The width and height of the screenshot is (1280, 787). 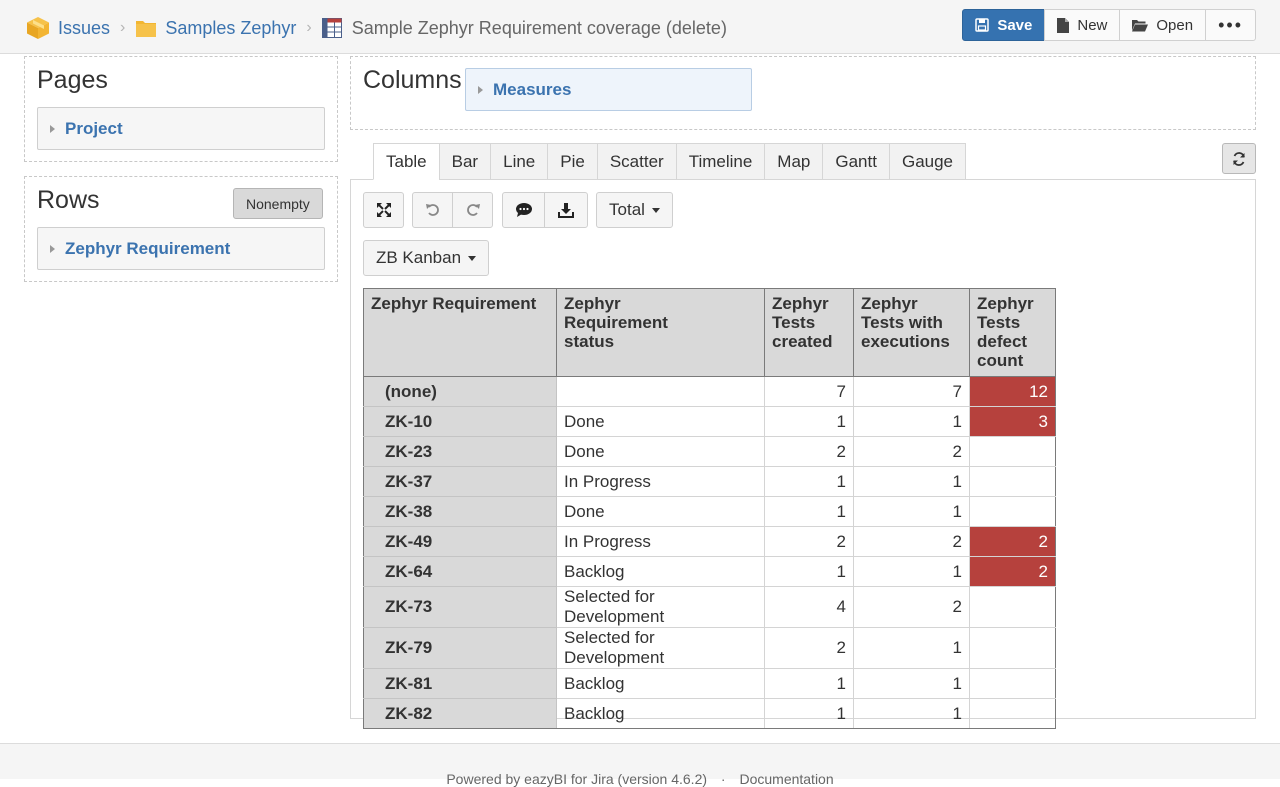 I want to click on row-header-cell: ZK-49, so click(x=460, y=541).